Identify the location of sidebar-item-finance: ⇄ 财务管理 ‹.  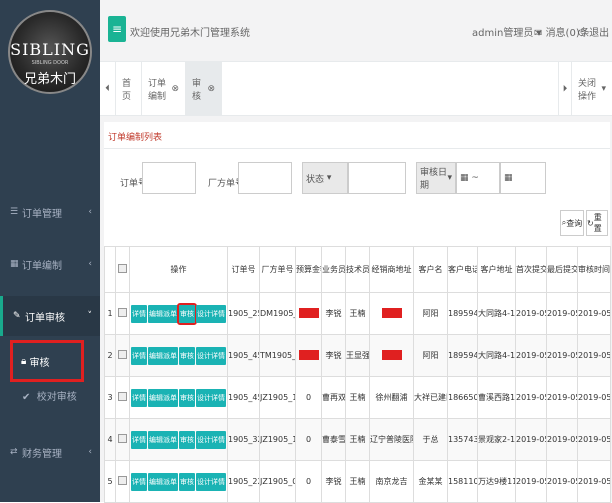
(50, 452).